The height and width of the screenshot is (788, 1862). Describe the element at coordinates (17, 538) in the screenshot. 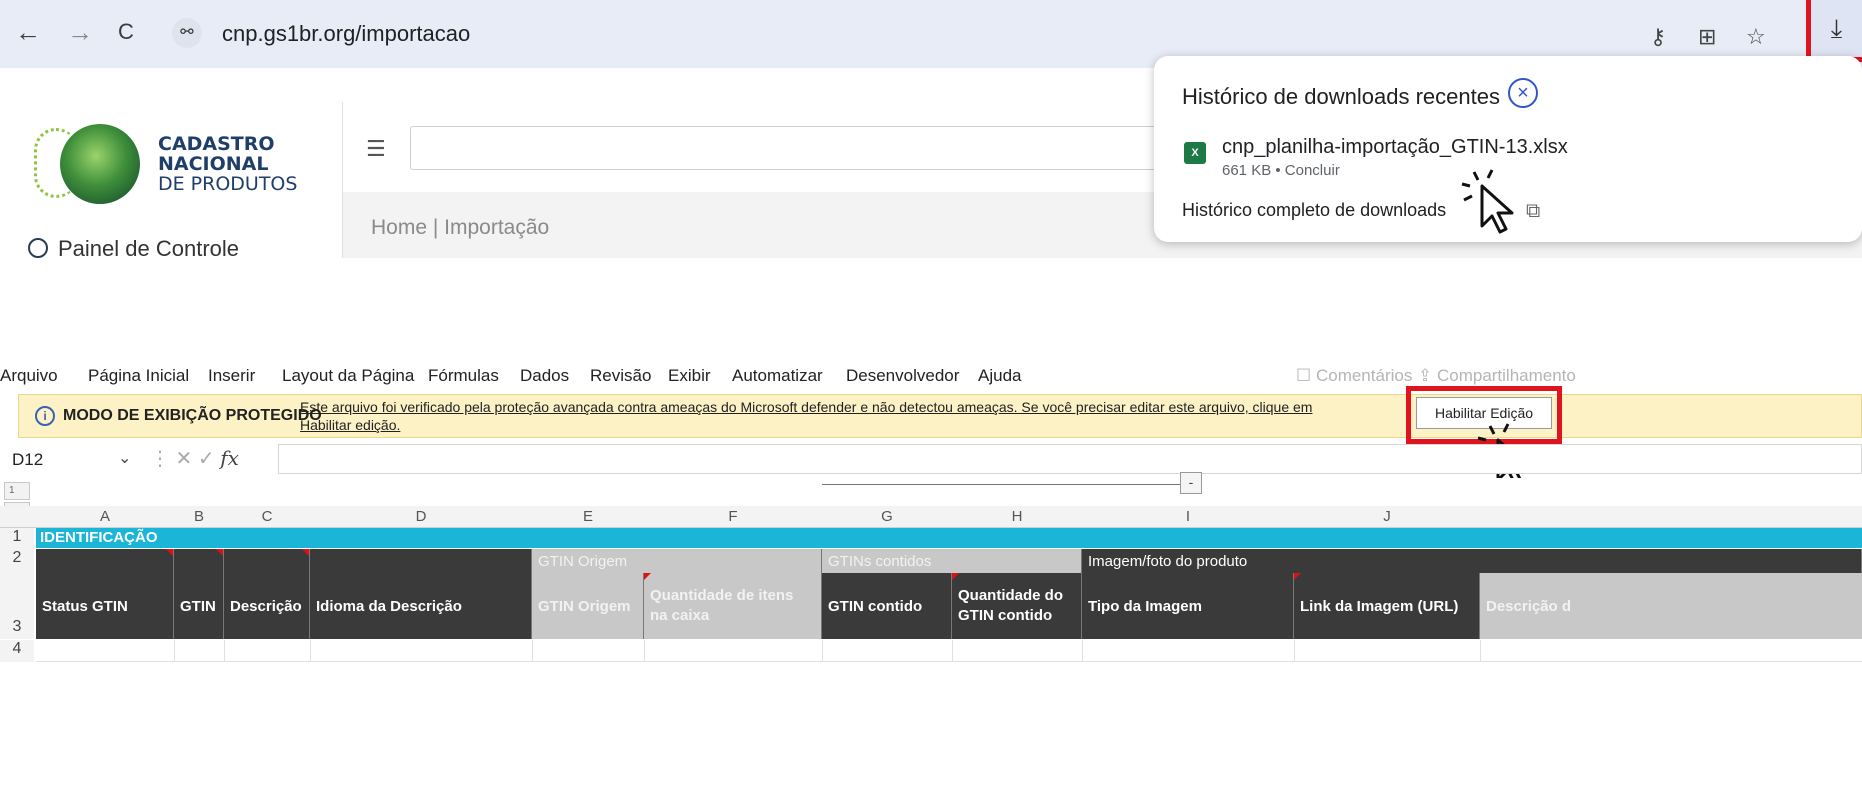

I see `row-header-1: 1` at that location.